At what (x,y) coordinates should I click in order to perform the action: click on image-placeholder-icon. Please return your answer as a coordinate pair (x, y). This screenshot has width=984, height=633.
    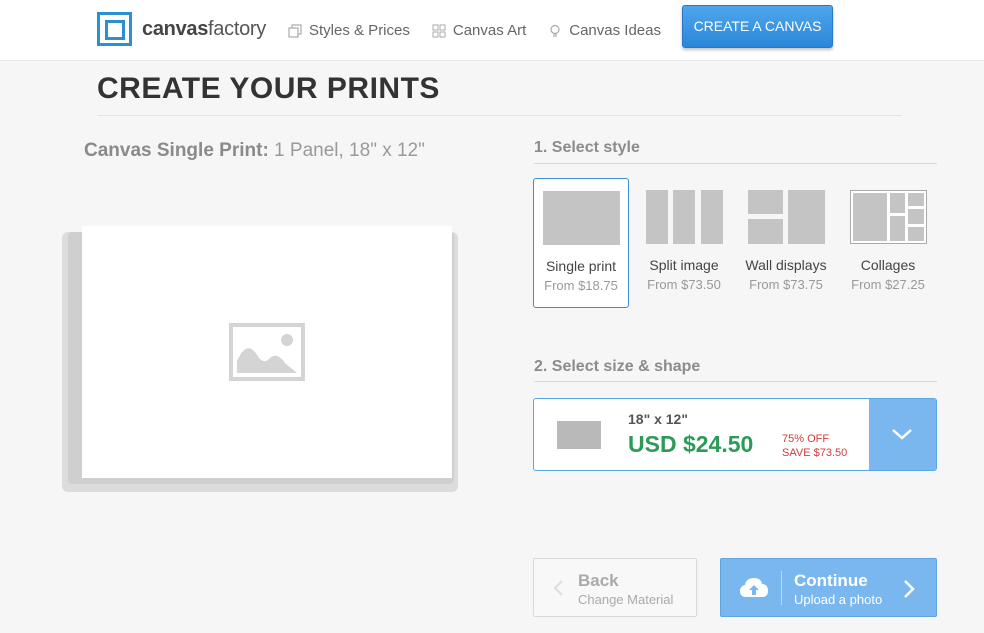
    Looking at the image, I should click on (267, 352).